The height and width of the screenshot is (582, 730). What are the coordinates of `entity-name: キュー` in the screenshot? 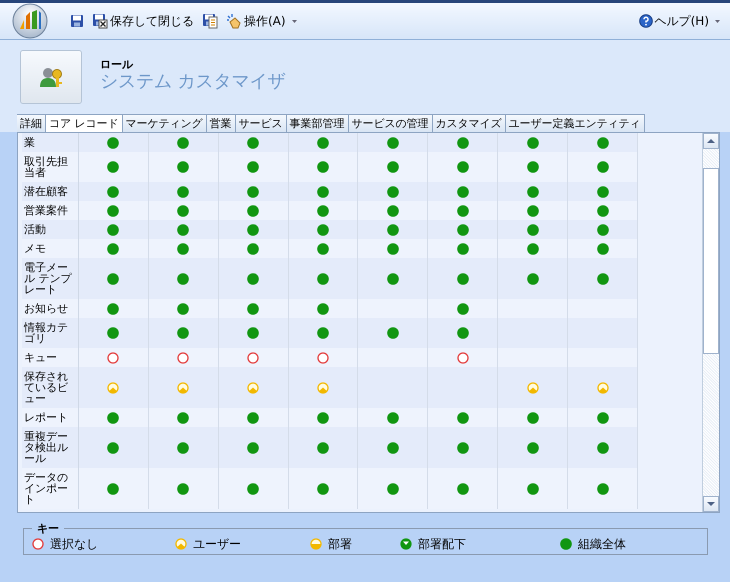 It's located at (40, 358).